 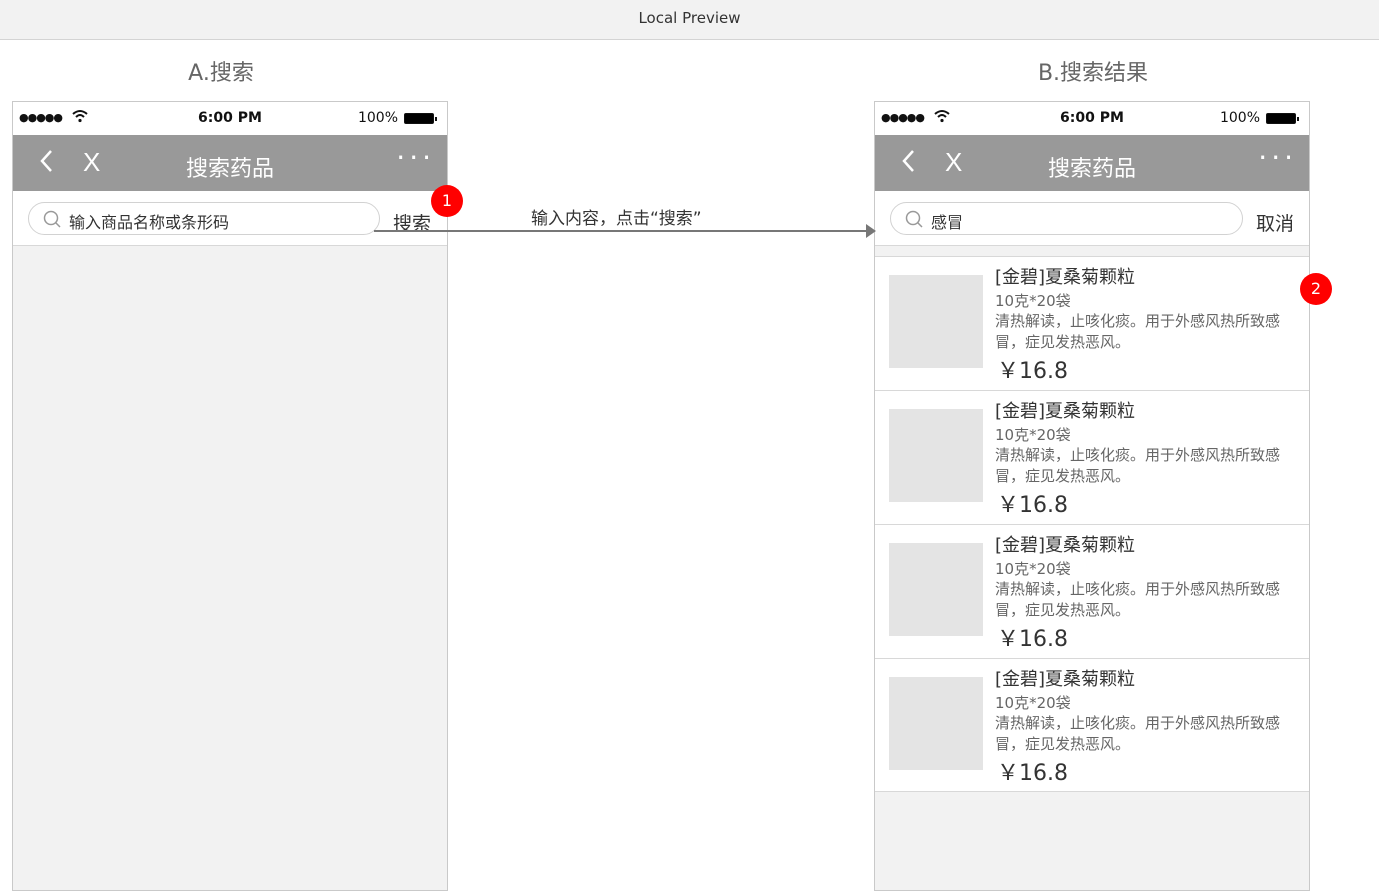 I want to click on step-badge-1: 1, so click(x=447, y=201).